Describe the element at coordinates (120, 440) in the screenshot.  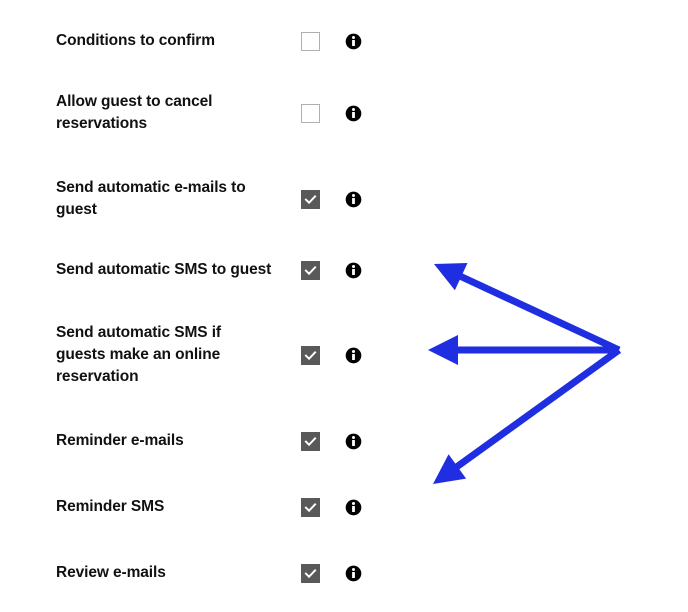
I see `setting-row-label: Reminder e-mails` at that location.